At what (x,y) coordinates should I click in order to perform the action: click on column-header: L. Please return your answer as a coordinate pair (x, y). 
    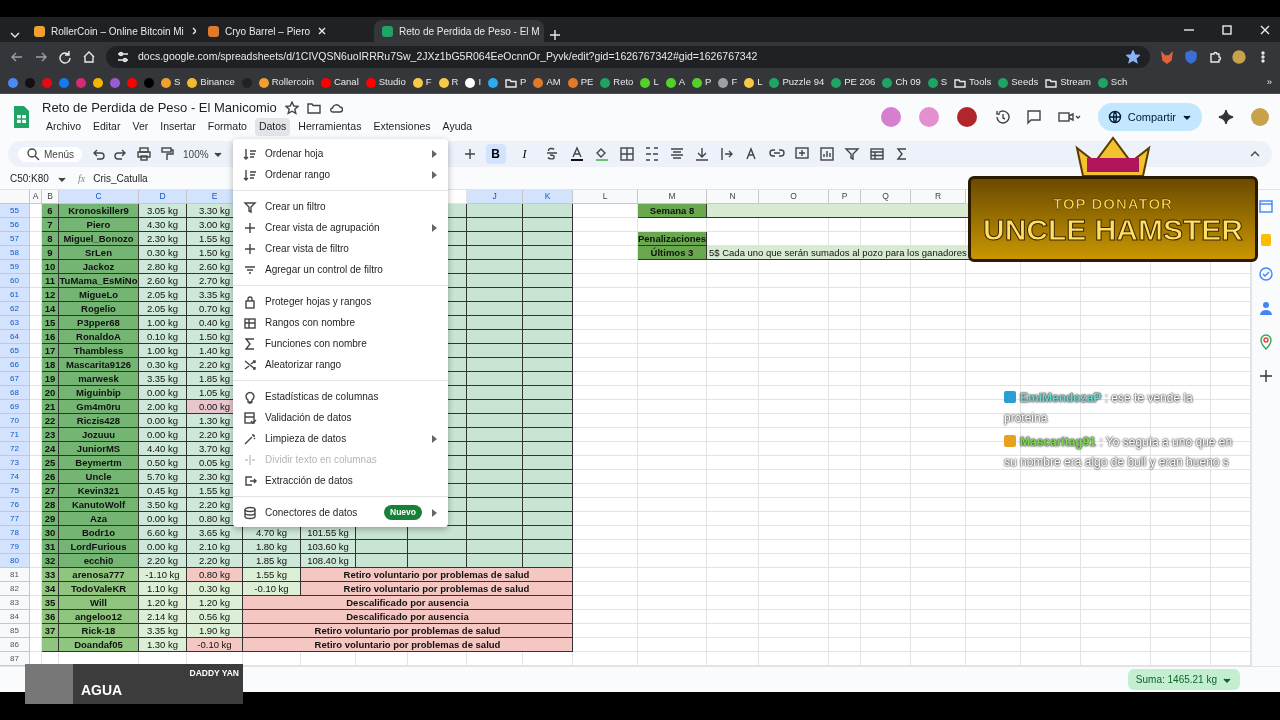
    Looking at the image, I should click on (605, 197).